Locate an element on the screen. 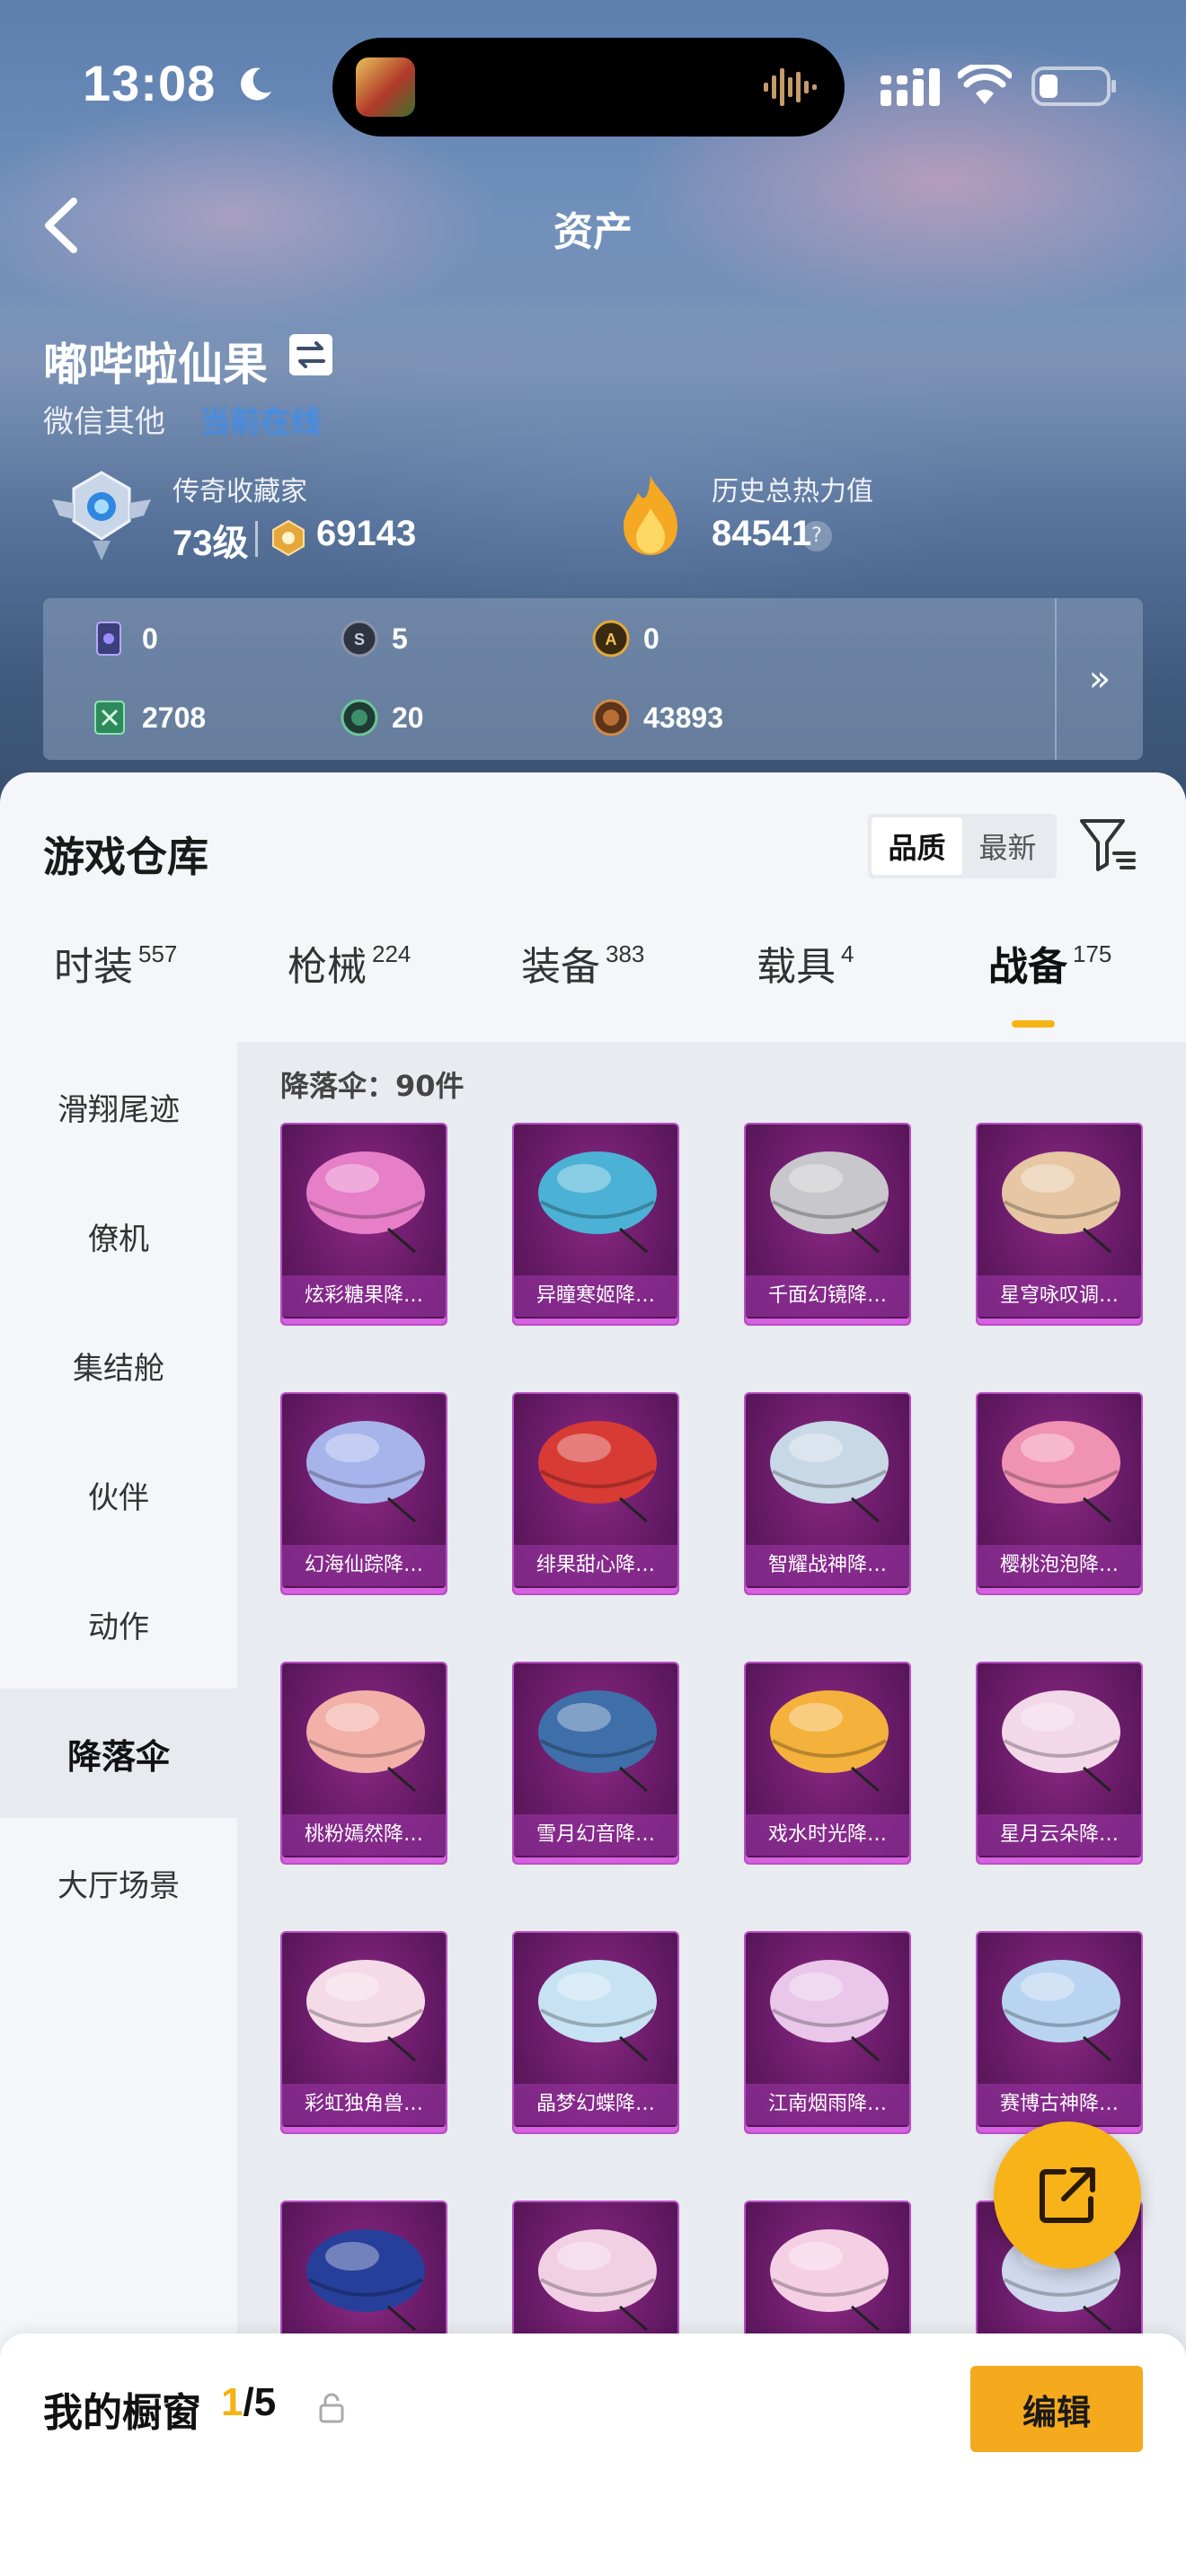 The image size is (1186, 2576). sidebar-item-pod: 集结舱 is located at coordinates (118, 1365).